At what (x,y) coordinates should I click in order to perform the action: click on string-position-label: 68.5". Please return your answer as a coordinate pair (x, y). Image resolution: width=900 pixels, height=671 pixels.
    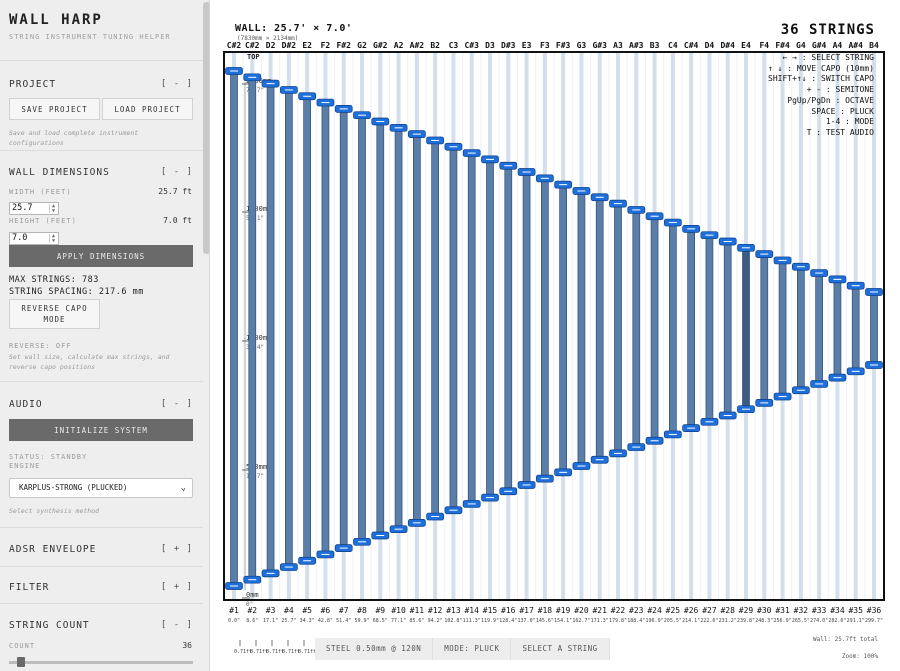
    Looking at the image, I should click on (380, 621).